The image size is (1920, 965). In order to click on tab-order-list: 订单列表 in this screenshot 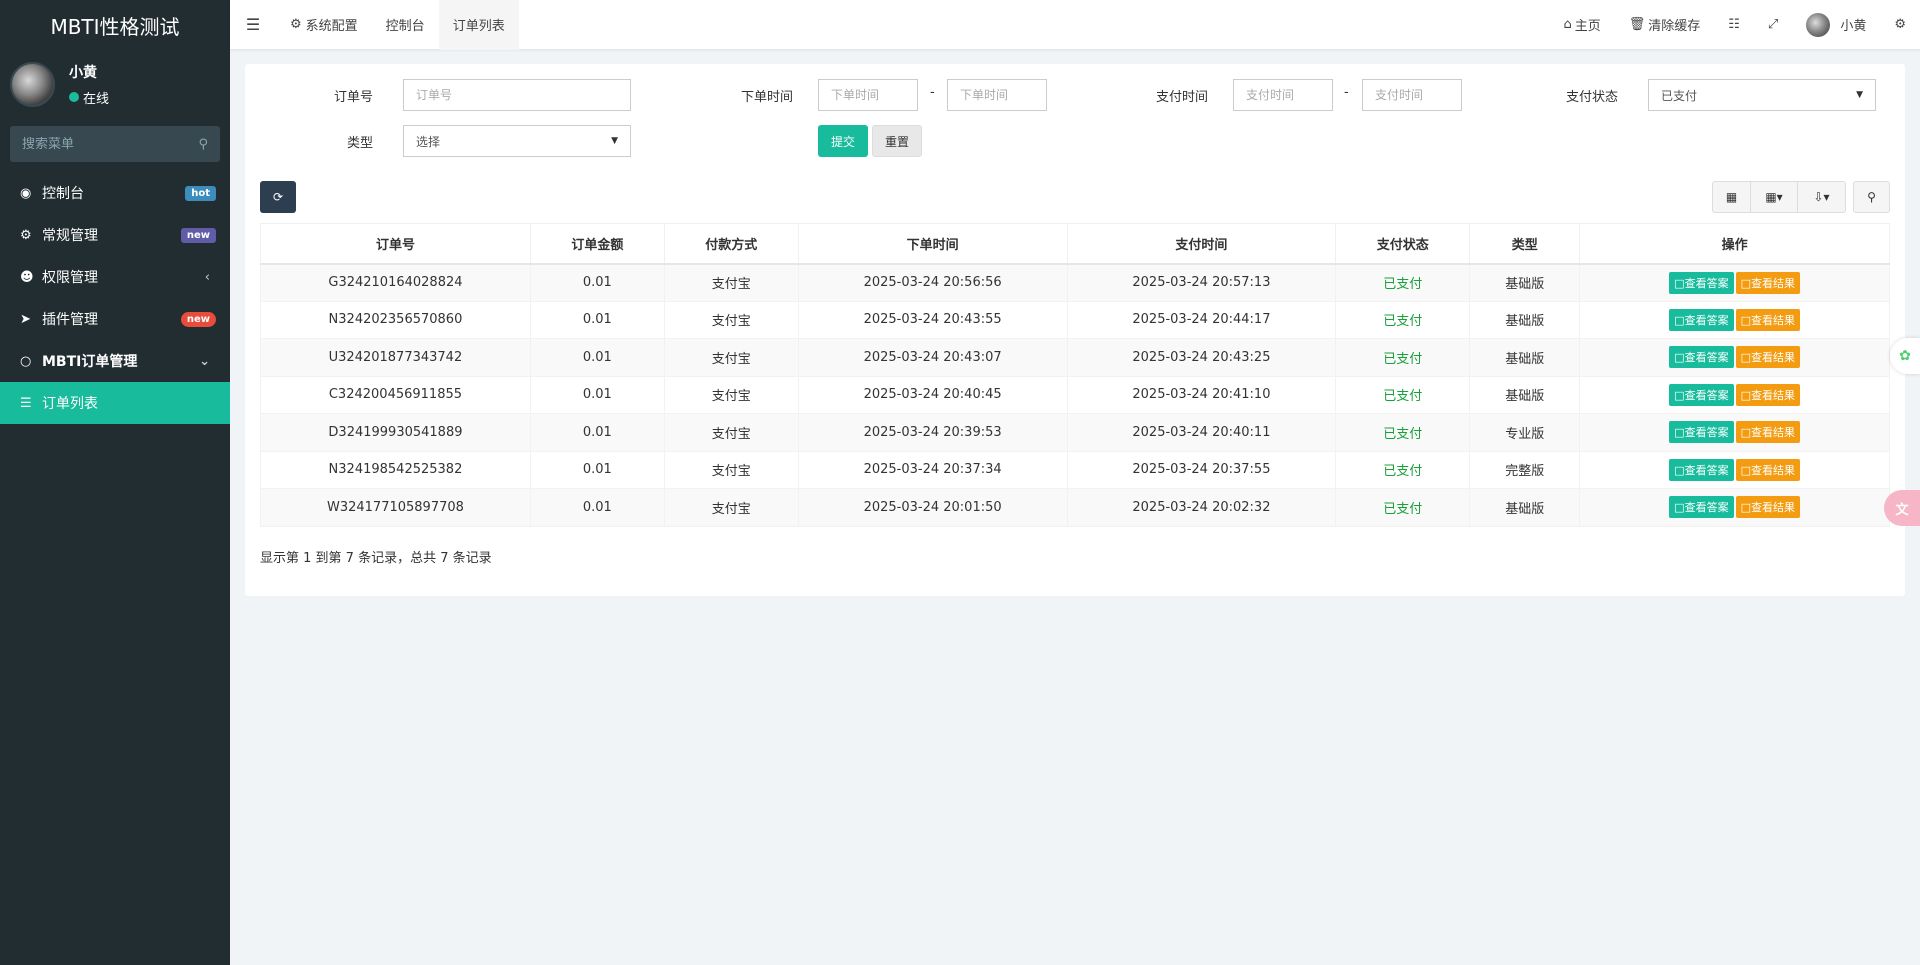, I will do `click(478, 25)`.